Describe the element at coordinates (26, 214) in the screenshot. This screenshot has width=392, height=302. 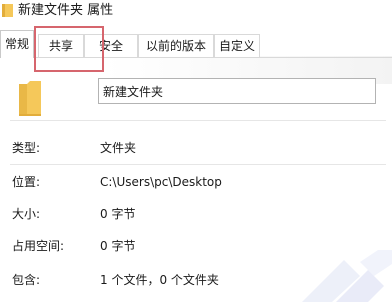
I see `size-label: 大小:` at that location.